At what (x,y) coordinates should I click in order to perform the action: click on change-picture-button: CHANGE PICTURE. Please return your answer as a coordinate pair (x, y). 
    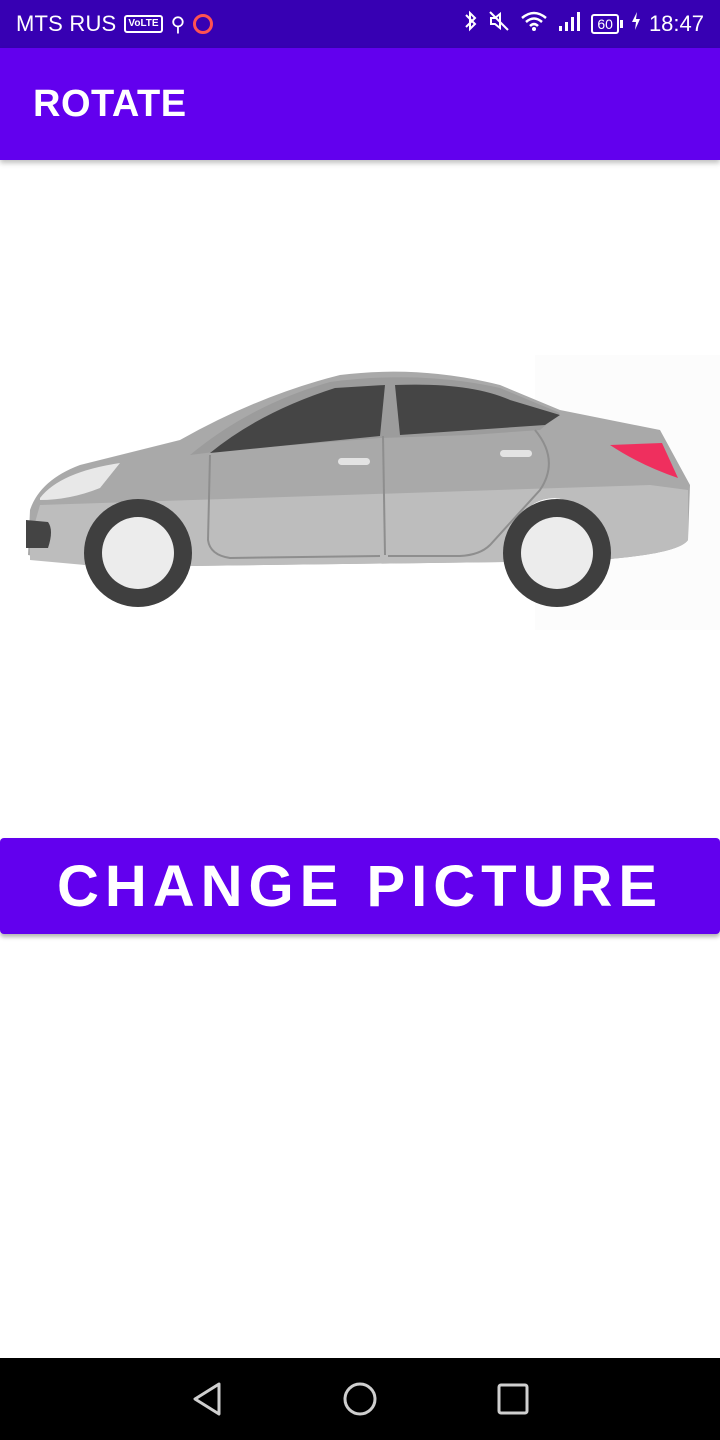
    Looking at the image, I should click on (360, 886).